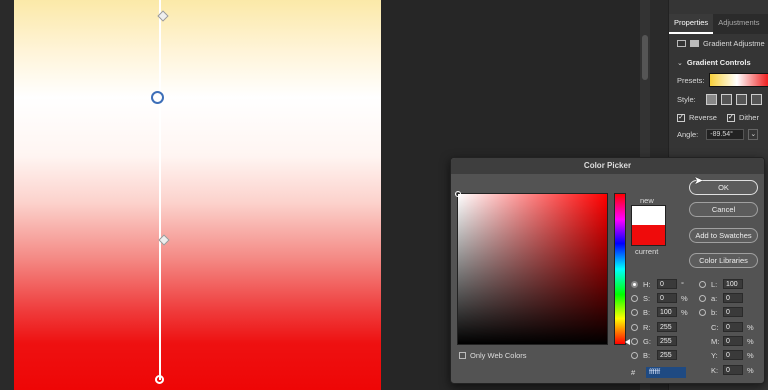  Describe the element at coordinates (718, 62) in the screenshot. I see `section-title: Gradient Controls` at that location.